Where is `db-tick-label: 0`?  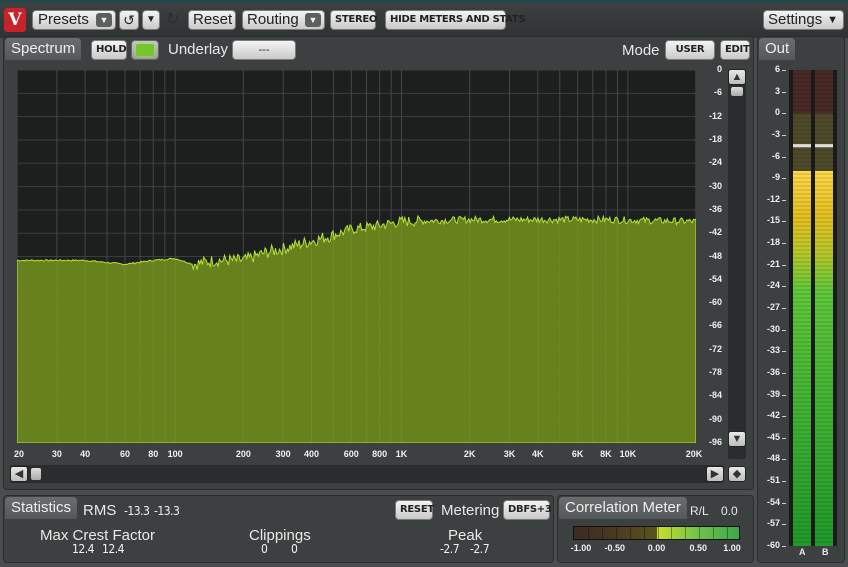
db-tick-label: 0 is located at coordinates (719, 69).